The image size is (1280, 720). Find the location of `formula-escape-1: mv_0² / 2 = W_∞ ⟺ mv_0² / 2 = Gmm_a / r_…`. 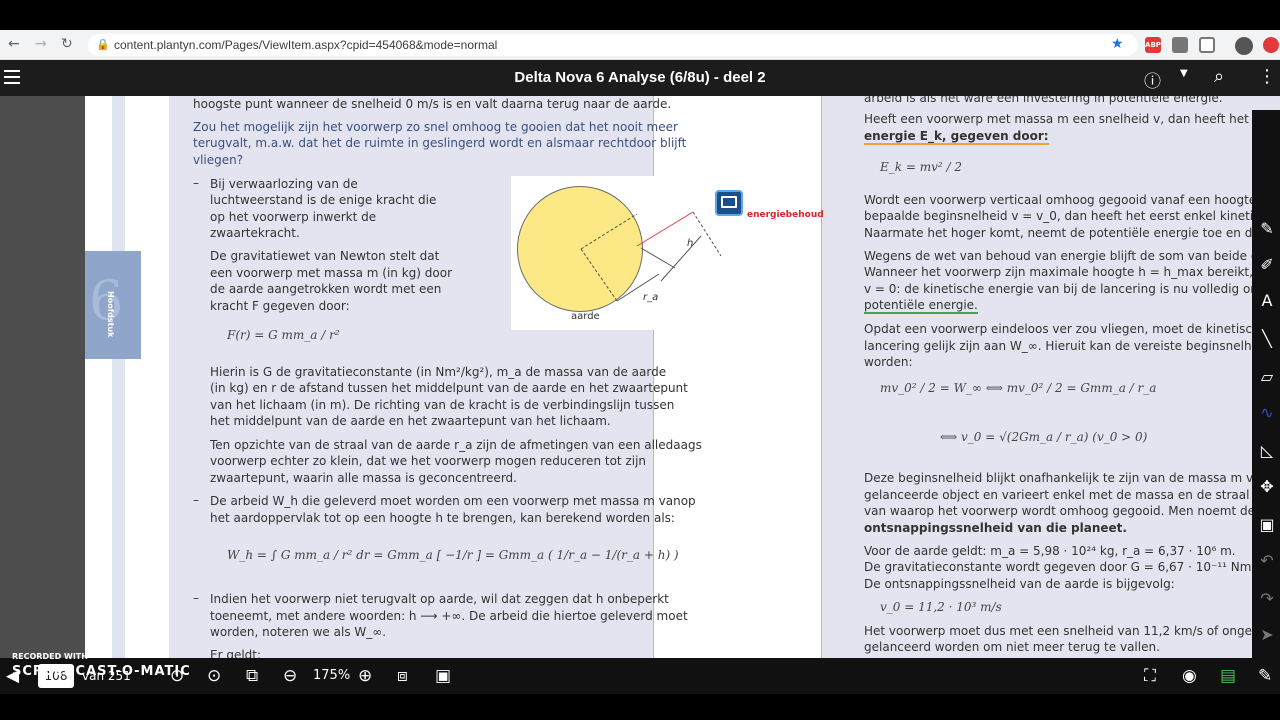

formula-escape-1: mv_0² / 2 = W_∞ ⟺ mv_0² / 2 = Gmm_a / r_… is located at coordinates (1018, 388).